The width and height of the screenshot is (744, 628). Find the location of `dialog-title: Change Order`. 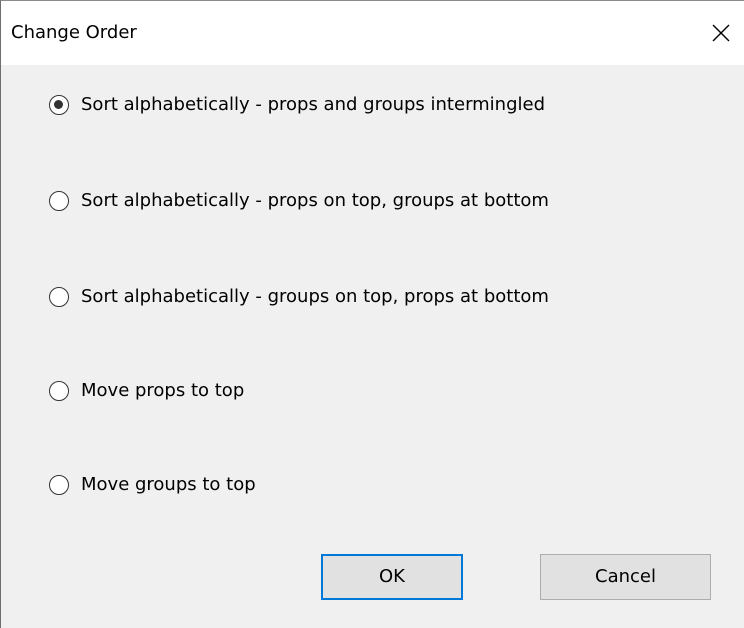

dialog-title: Change Order is located at coordinates (74, 32).